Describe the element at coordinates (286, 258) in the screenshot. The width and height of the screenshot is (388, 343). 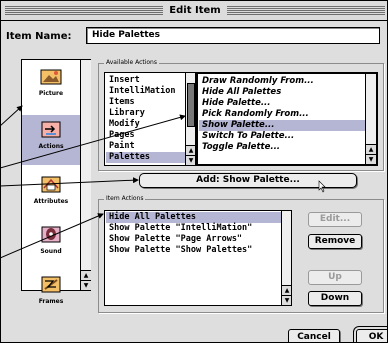
I see `item-actions-scrollbar: ▲ ▼` at that location.